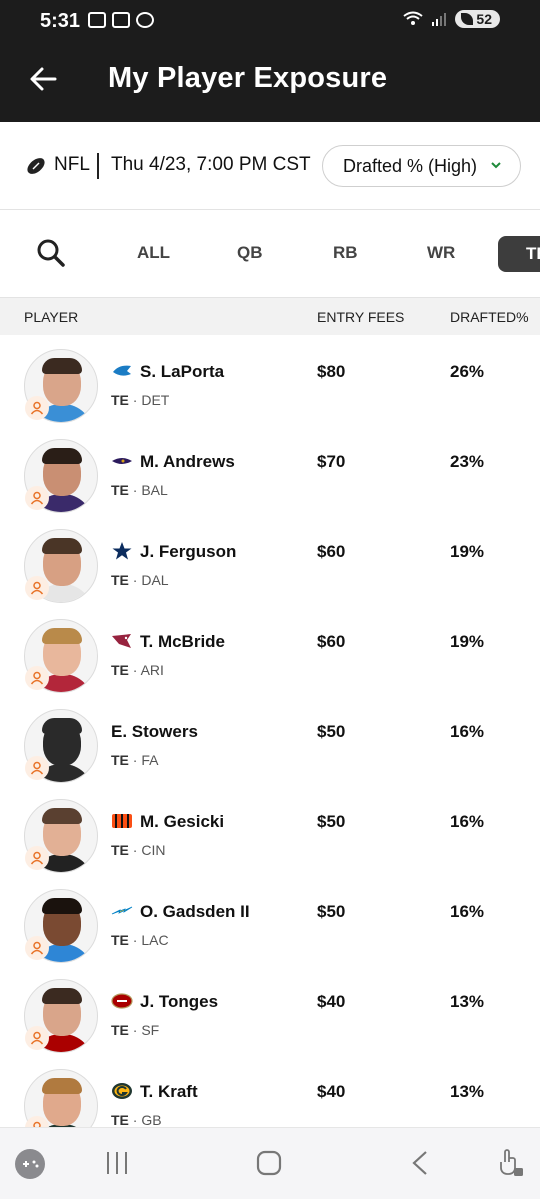  Describe the element at coordinates (169, 1091) in the screenshot. I see `player-name: T. Kraft` at that location.